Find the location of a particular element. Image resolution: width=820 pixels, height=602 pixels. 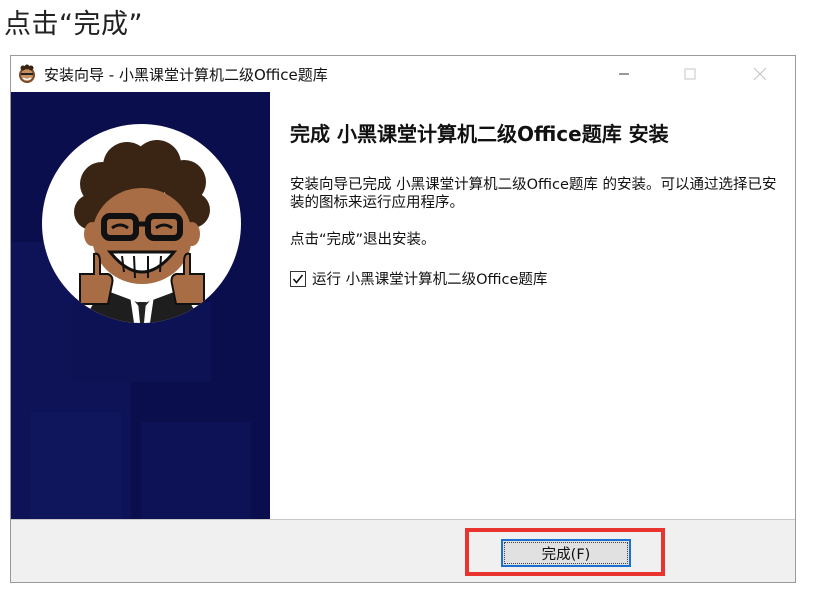

cartoon-avatar is located at coordinates (141, 223).